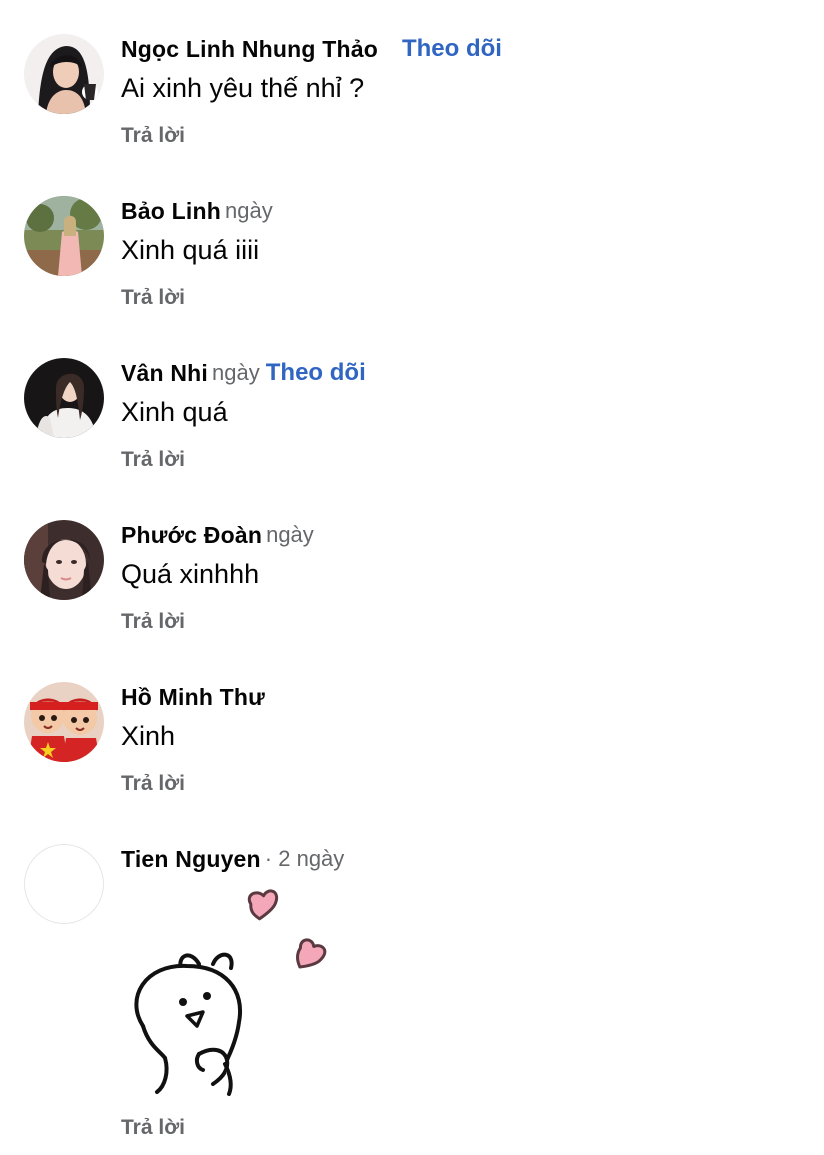 This screenshot has width=824, height=1155. I want to click on author-name: Tien Nguyen, so click(191, 859).